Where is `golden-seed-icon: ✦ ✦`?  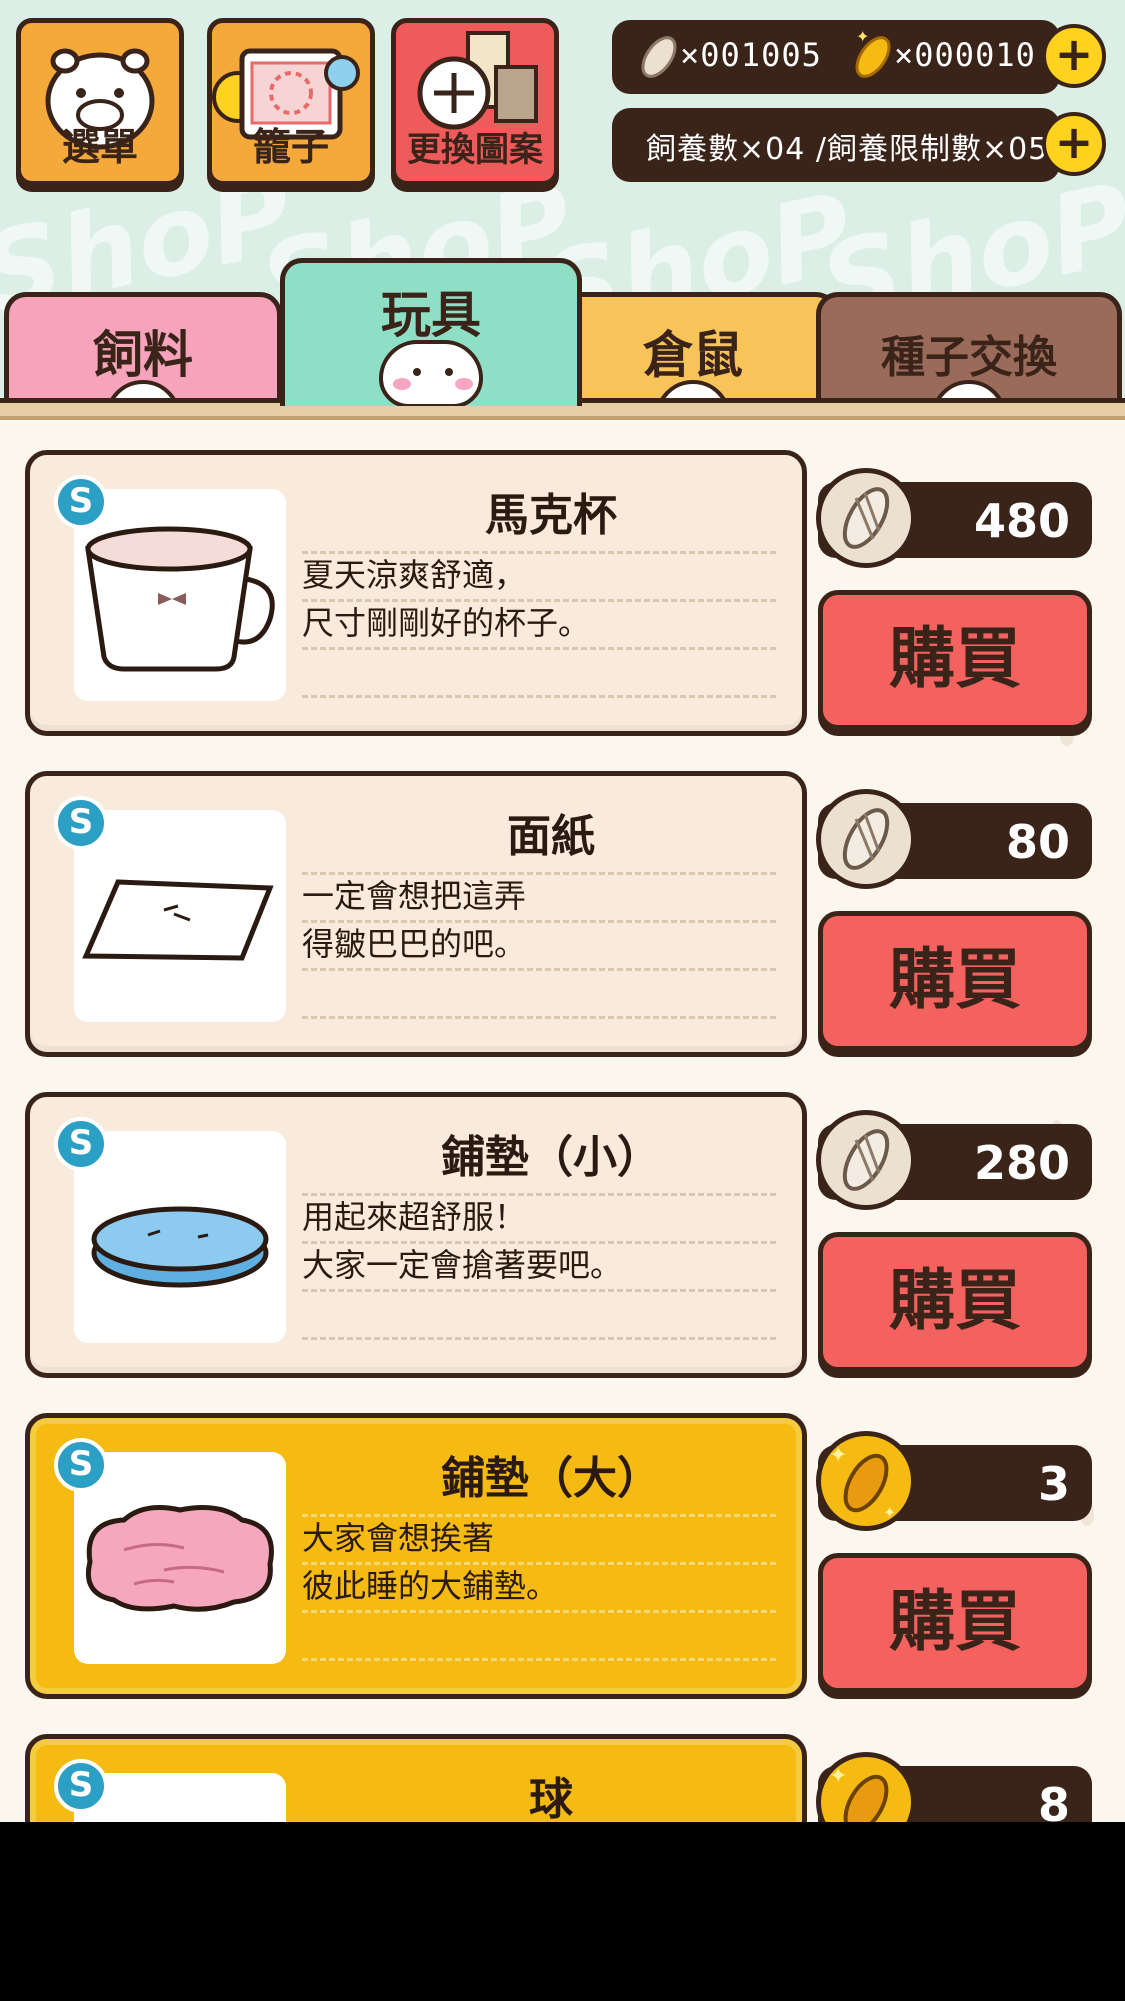
golden-seed-icon: ✦ ✦ is located at coordinates (866, 1481).